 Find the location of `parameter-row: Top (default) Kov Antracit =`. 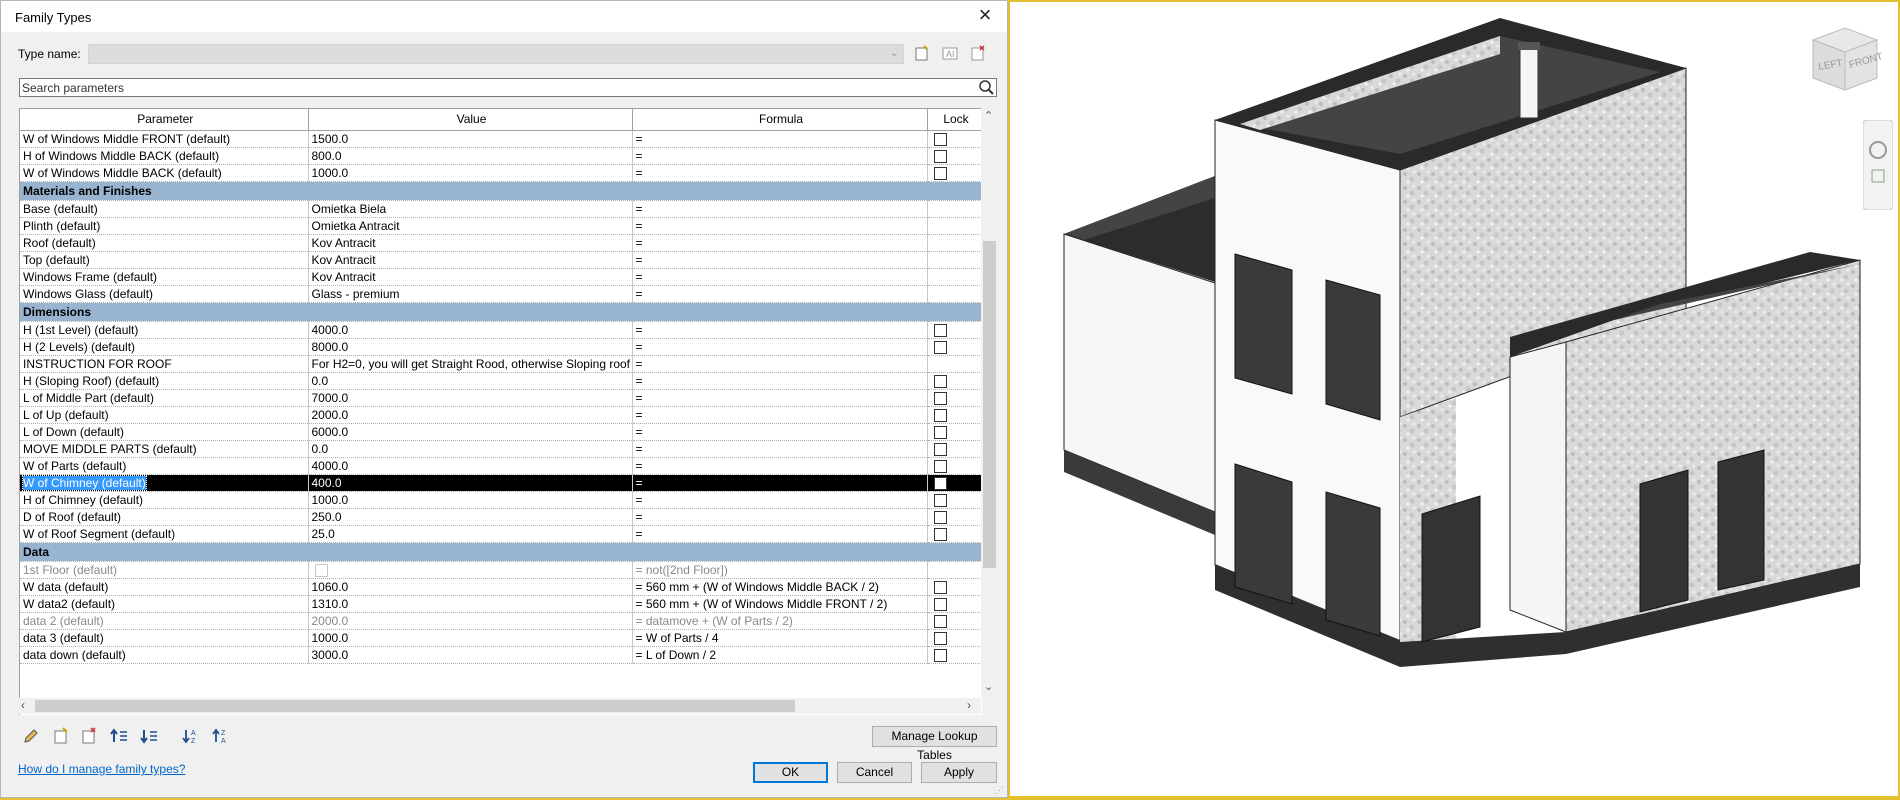

parameter-row: Top (default) Kov Antracit = is located at coordinates (501, 260).